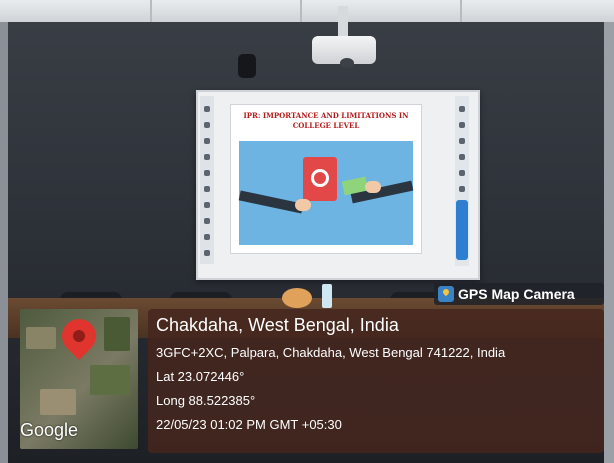 Image resolution: width=614 pixels, height=463 pixels. I want to click on right-wall, so click(609, 242).